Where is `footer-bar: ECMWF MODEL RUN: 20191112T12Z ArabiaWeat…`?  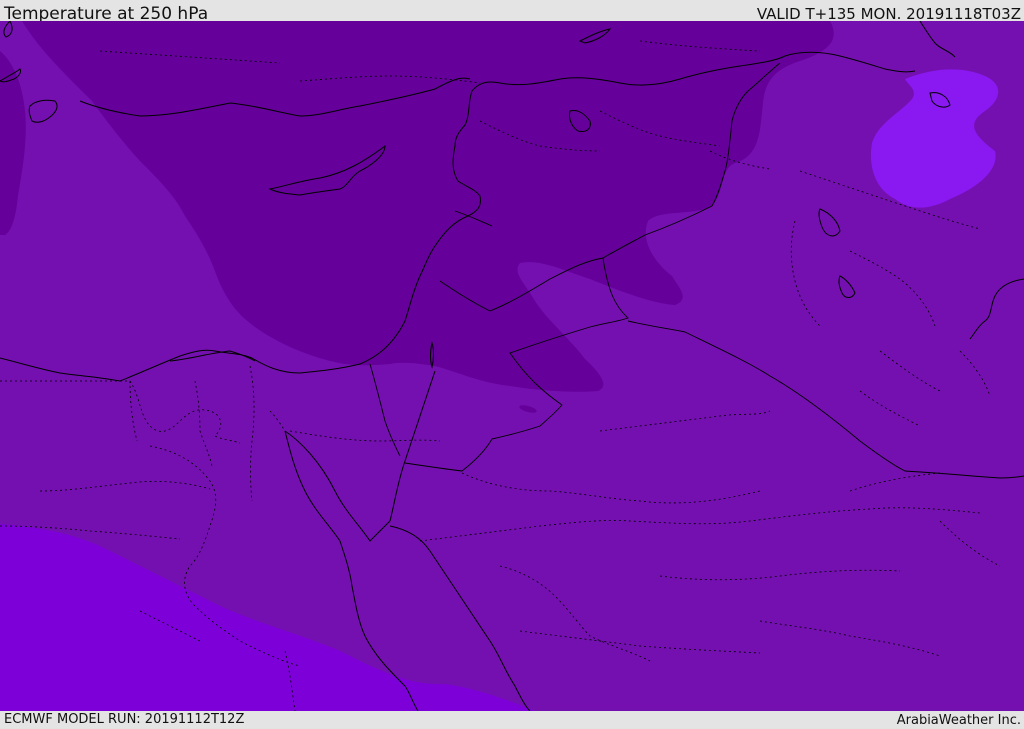
footer-bar: ECMWF MODEL RUN: 20191112T12Z ArabiaWeat… is located at coordinates (512, 720).